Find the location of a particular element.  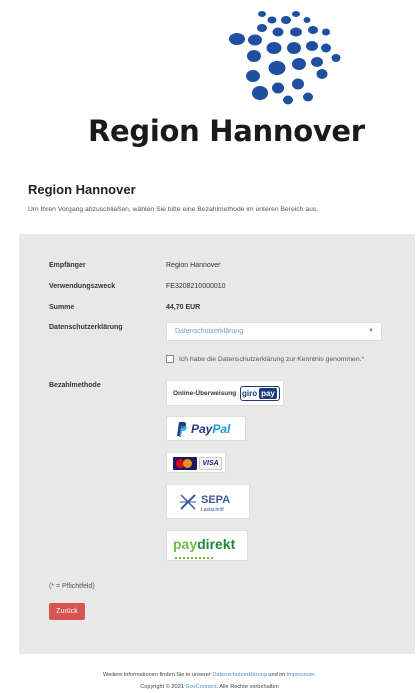

giropay-prefix: Online-Überweisung is located at coordinates (205, 393).